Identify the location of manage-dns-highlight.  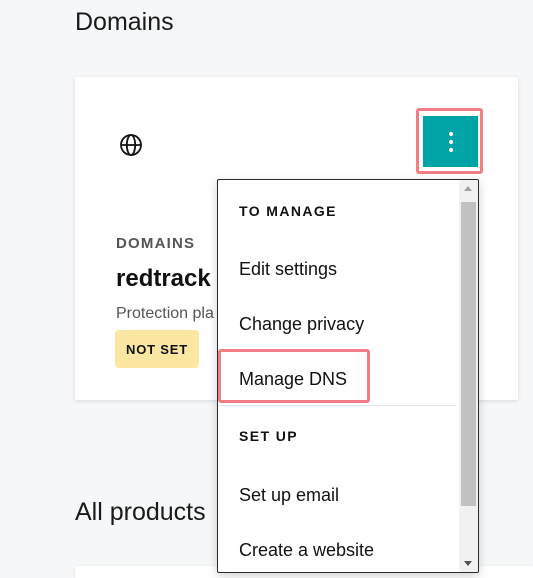
(294, 376).